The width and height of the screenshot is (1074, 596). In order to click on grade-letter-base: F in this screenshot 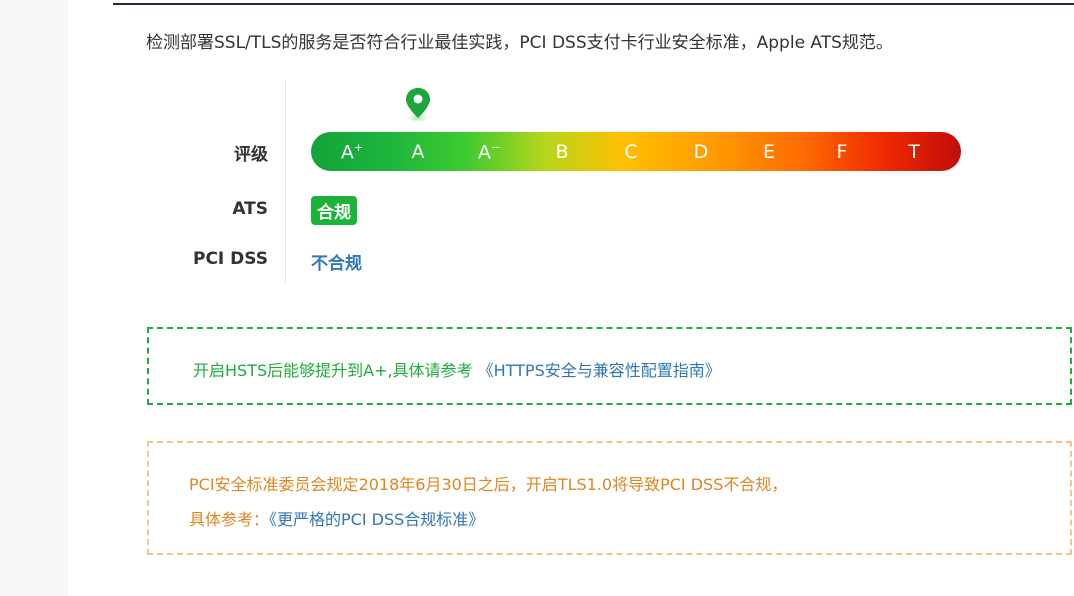, I will do `click(842, 152)`.